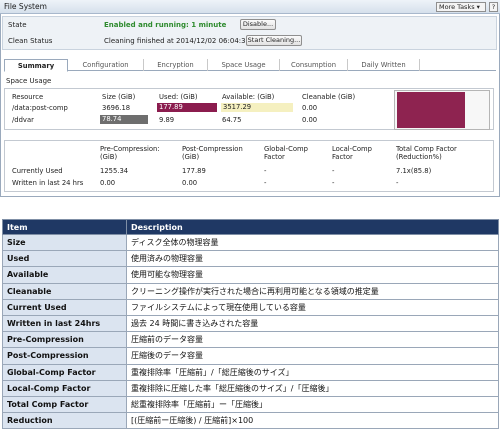 The height and width of the screenshot is (447, 500). Describe the element at coordinates (312, 340) in the screenshot. I see `glossary-description: 圧縮前のデータ容量` at that location.